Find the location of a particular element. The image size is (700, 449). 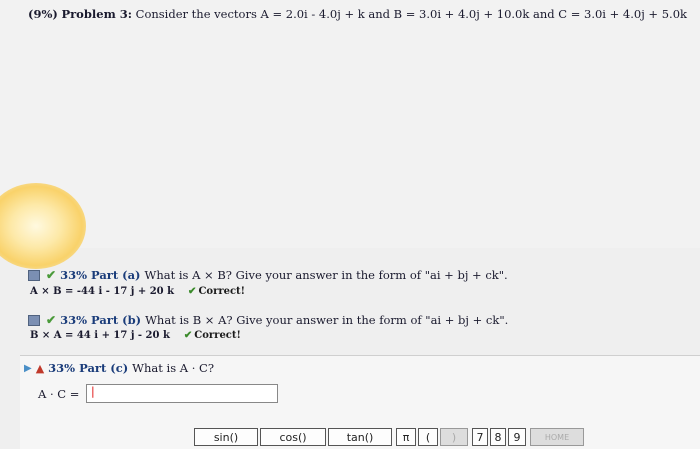

part-b-status: ✔ Correct! is located at coordinates (212, 335).